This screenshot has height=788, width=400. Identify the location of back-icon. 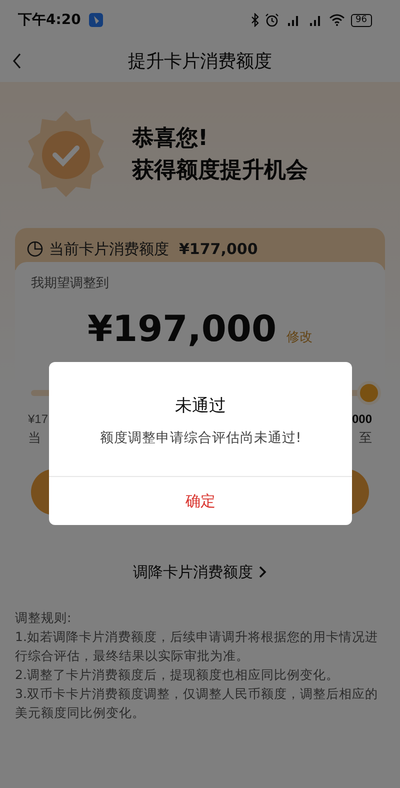
(17, 61).